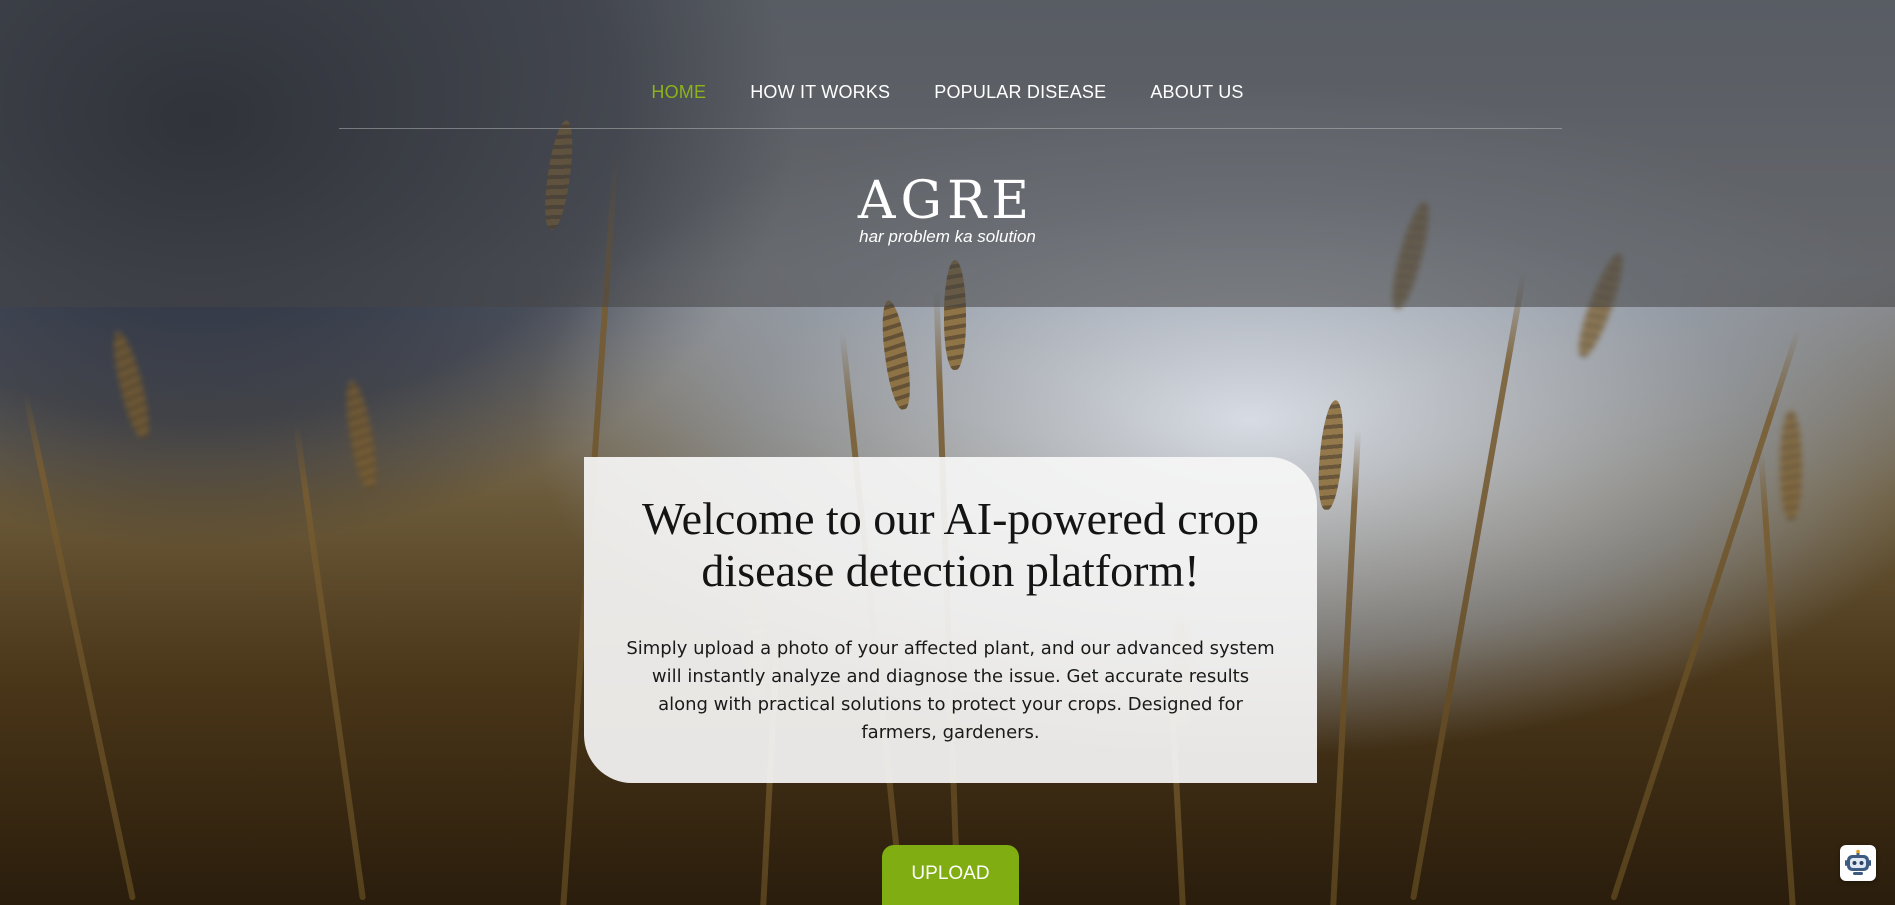 This screenshot has width=1895, height=905. I want to click on nav-home: HOME, so click(678, 92).